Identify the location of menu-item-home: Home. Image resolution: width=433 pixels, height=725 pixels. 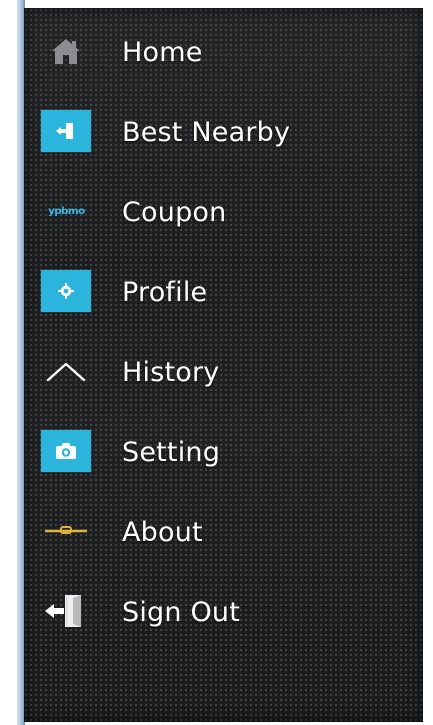
(223, 53).